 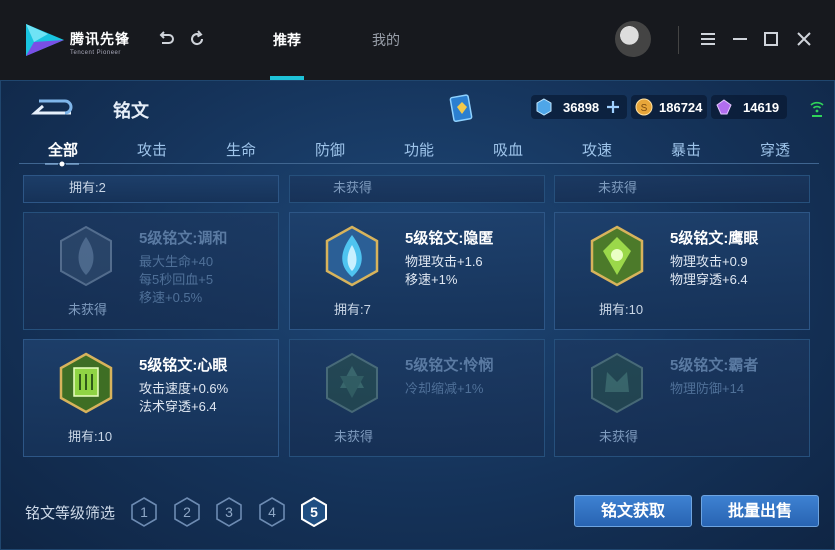 I want to click on tab-lifesteal: 吸血, so click(x=508, y=149).